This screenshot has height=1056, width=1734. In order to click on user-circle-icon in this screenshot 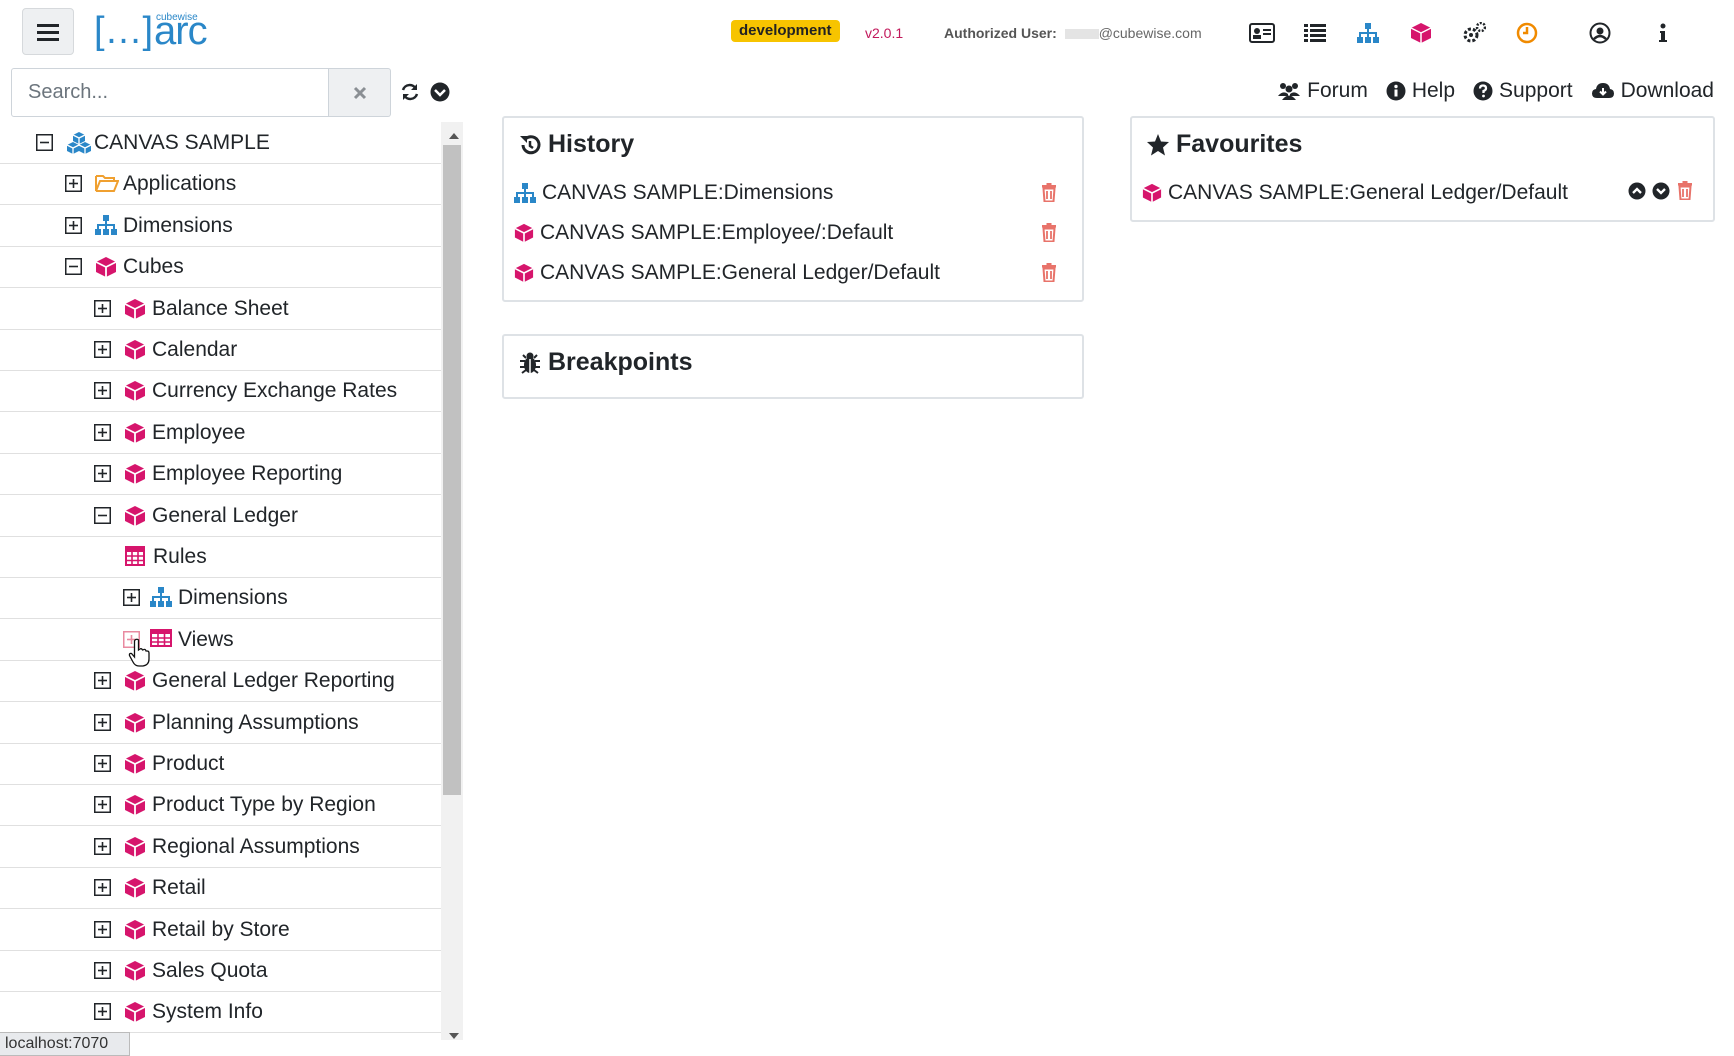, I will do `click(1600, 33)`.